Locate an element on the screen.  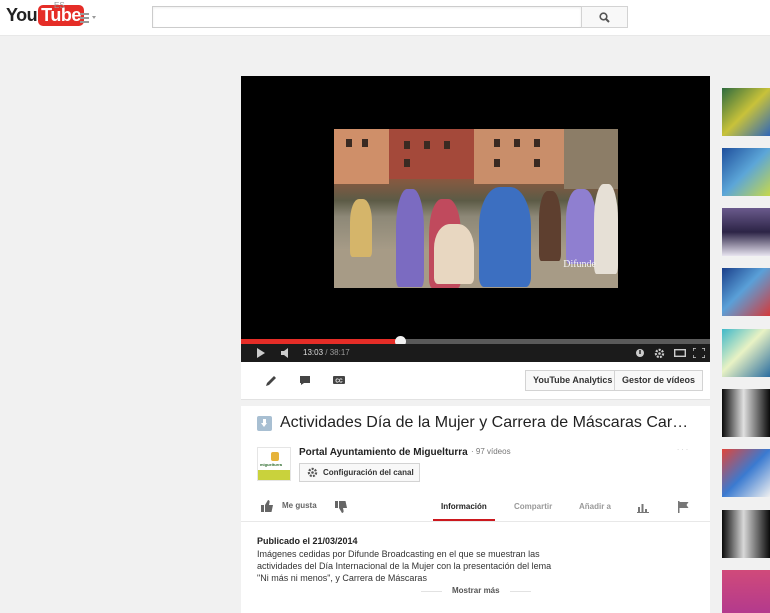
captions-icon: CC is located at coordinates (339, 380).